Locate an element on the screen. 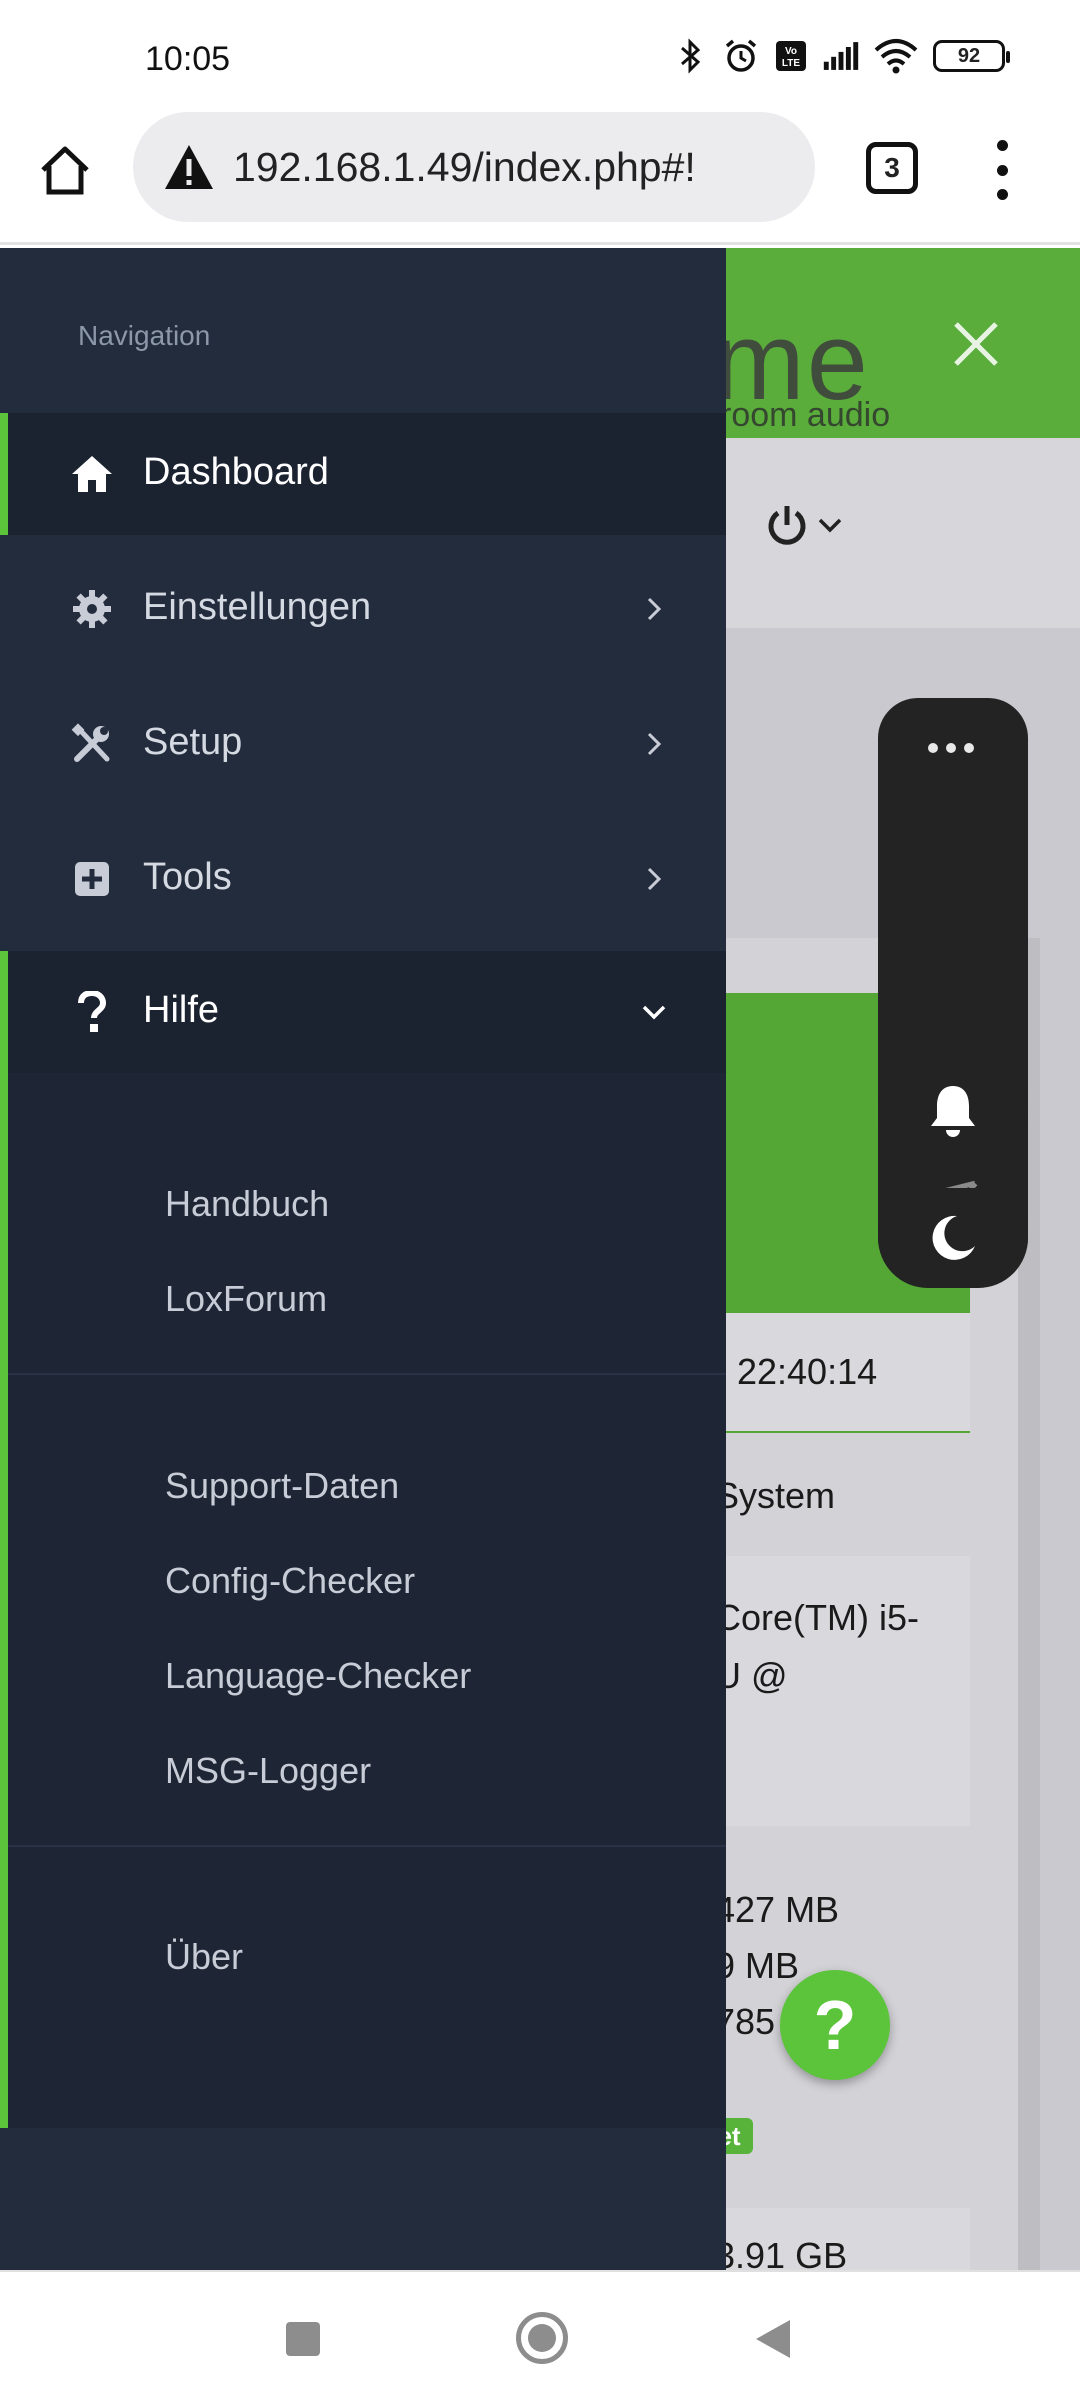 This screenshot has height=2400, width=1080. list-item: - 22:40:14 is located at coordinates (796, 1371).